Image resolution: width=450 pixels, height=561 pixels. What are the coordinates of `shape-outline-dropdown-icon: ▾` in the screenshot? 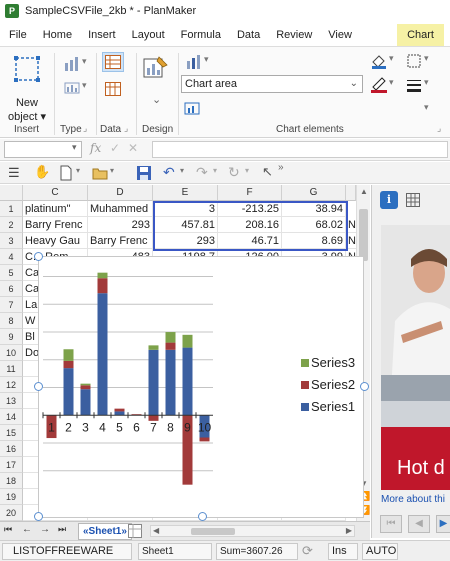 It's located at (426, 58).